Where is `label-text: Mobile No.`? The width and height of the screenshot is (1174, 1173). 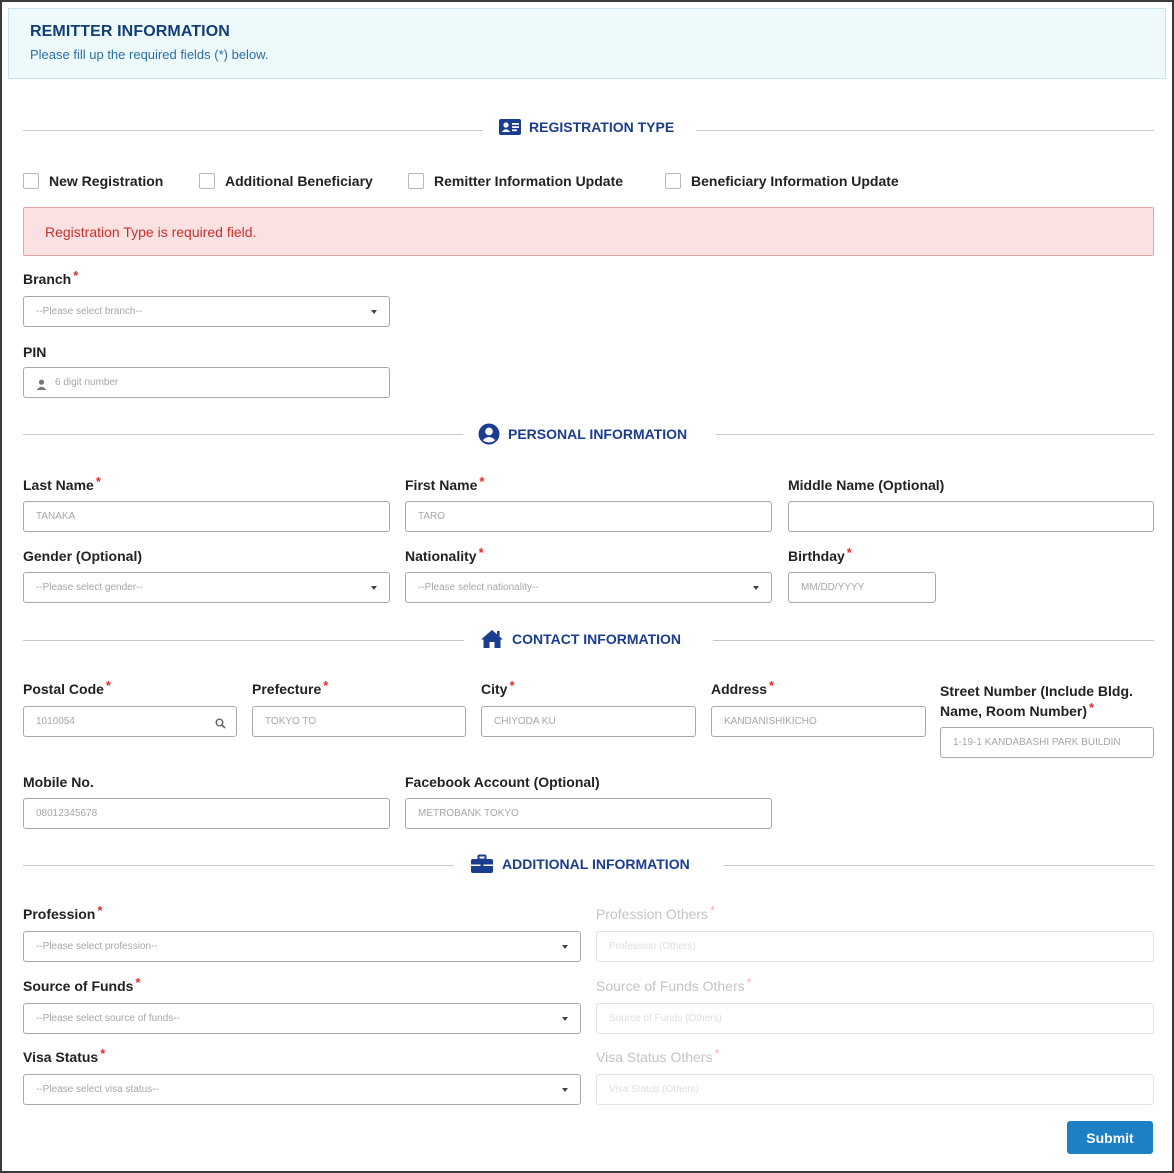
label-text: Mobile No. is located at coordinates (58, 782).